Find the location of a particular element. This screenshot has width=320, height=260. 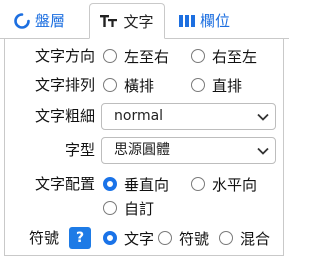

symbol-label: 符號 is located at coordinates (43, 238).